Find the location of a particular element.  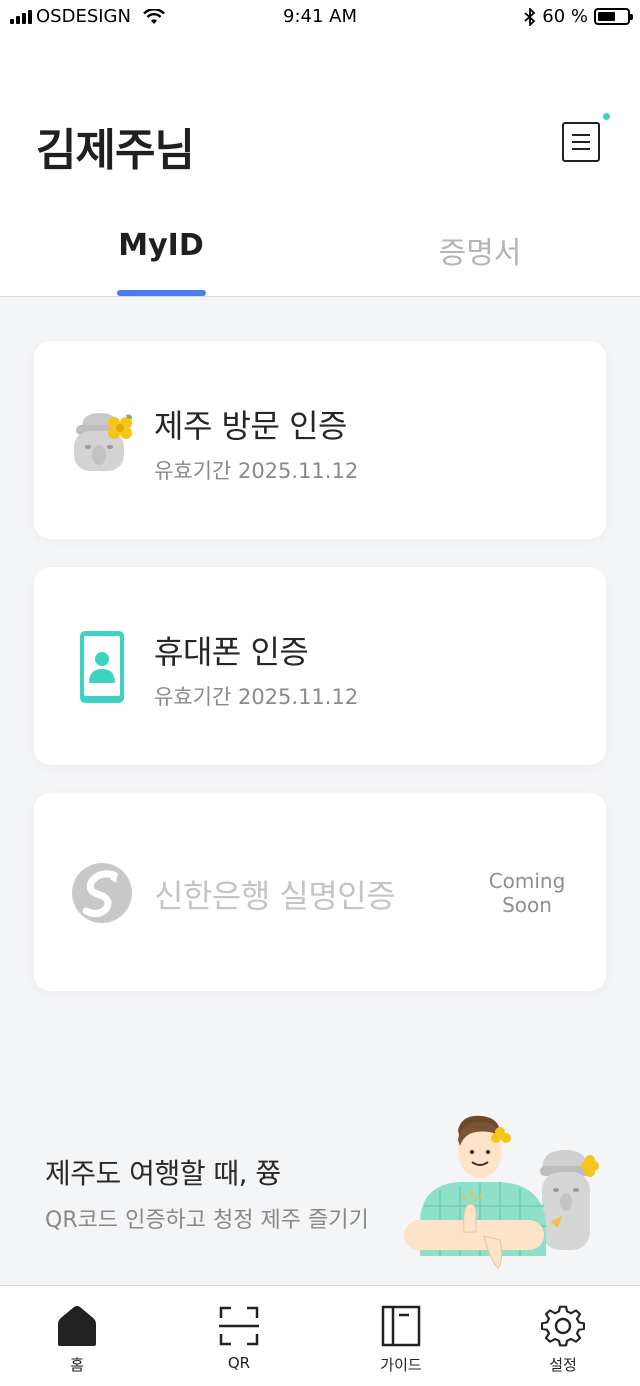

guide-book-icon is located at coordinates (401, 1326).